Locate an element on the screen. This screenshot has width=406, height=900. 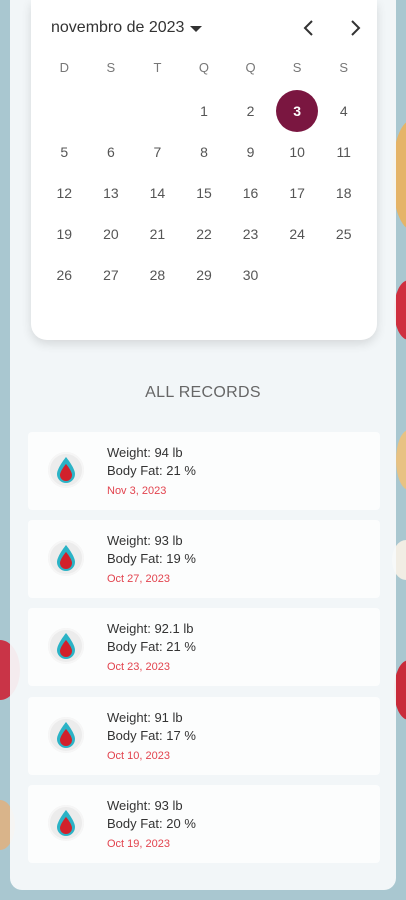
weekday-label: D is located at coordinates (64, 67).